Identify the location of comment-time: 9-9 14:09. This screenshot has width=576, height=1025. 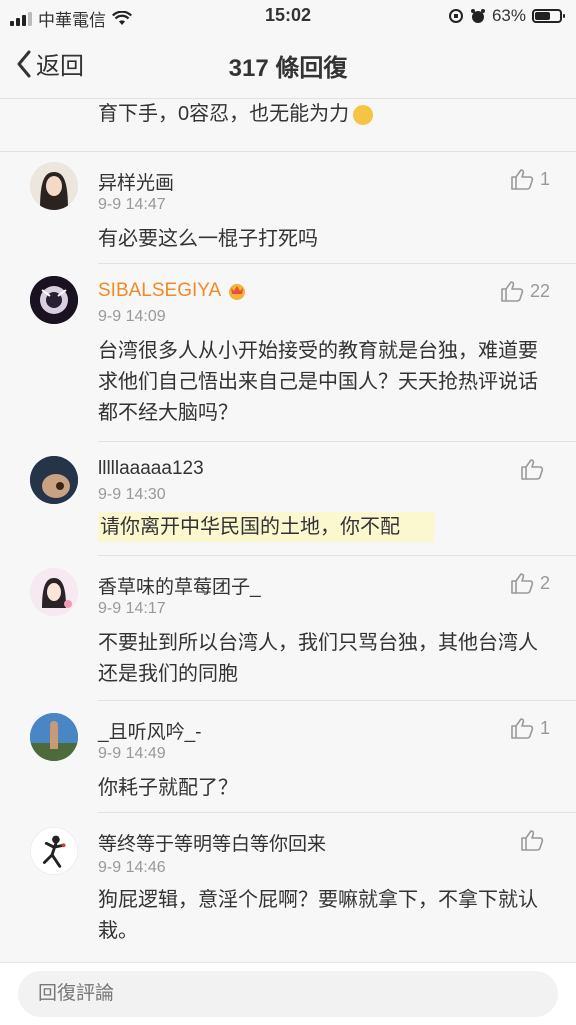
(132, 316).